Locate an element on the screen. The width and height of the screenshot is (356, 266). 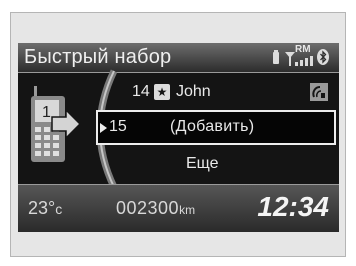
entry-number: 15 is located at coordinates (118, 126).